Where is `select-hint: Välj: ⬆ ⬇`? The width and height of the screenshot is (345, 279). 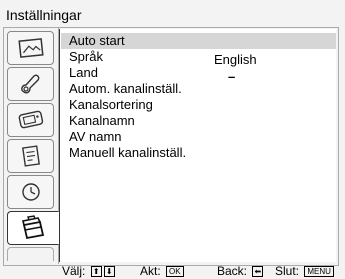 select-hint: Välj: ⬆ ⬇ is located at coordinates (88, 271).